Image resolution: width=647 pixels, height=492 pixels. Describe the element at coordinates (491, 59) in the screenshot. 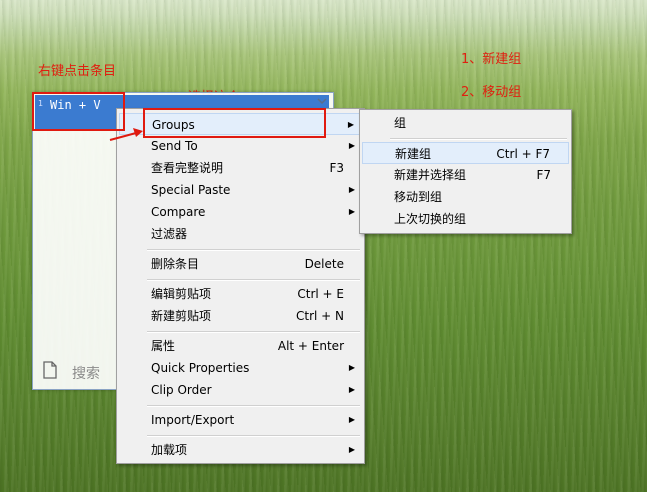

I see `annotation-step1: 1、新建组` at that location.